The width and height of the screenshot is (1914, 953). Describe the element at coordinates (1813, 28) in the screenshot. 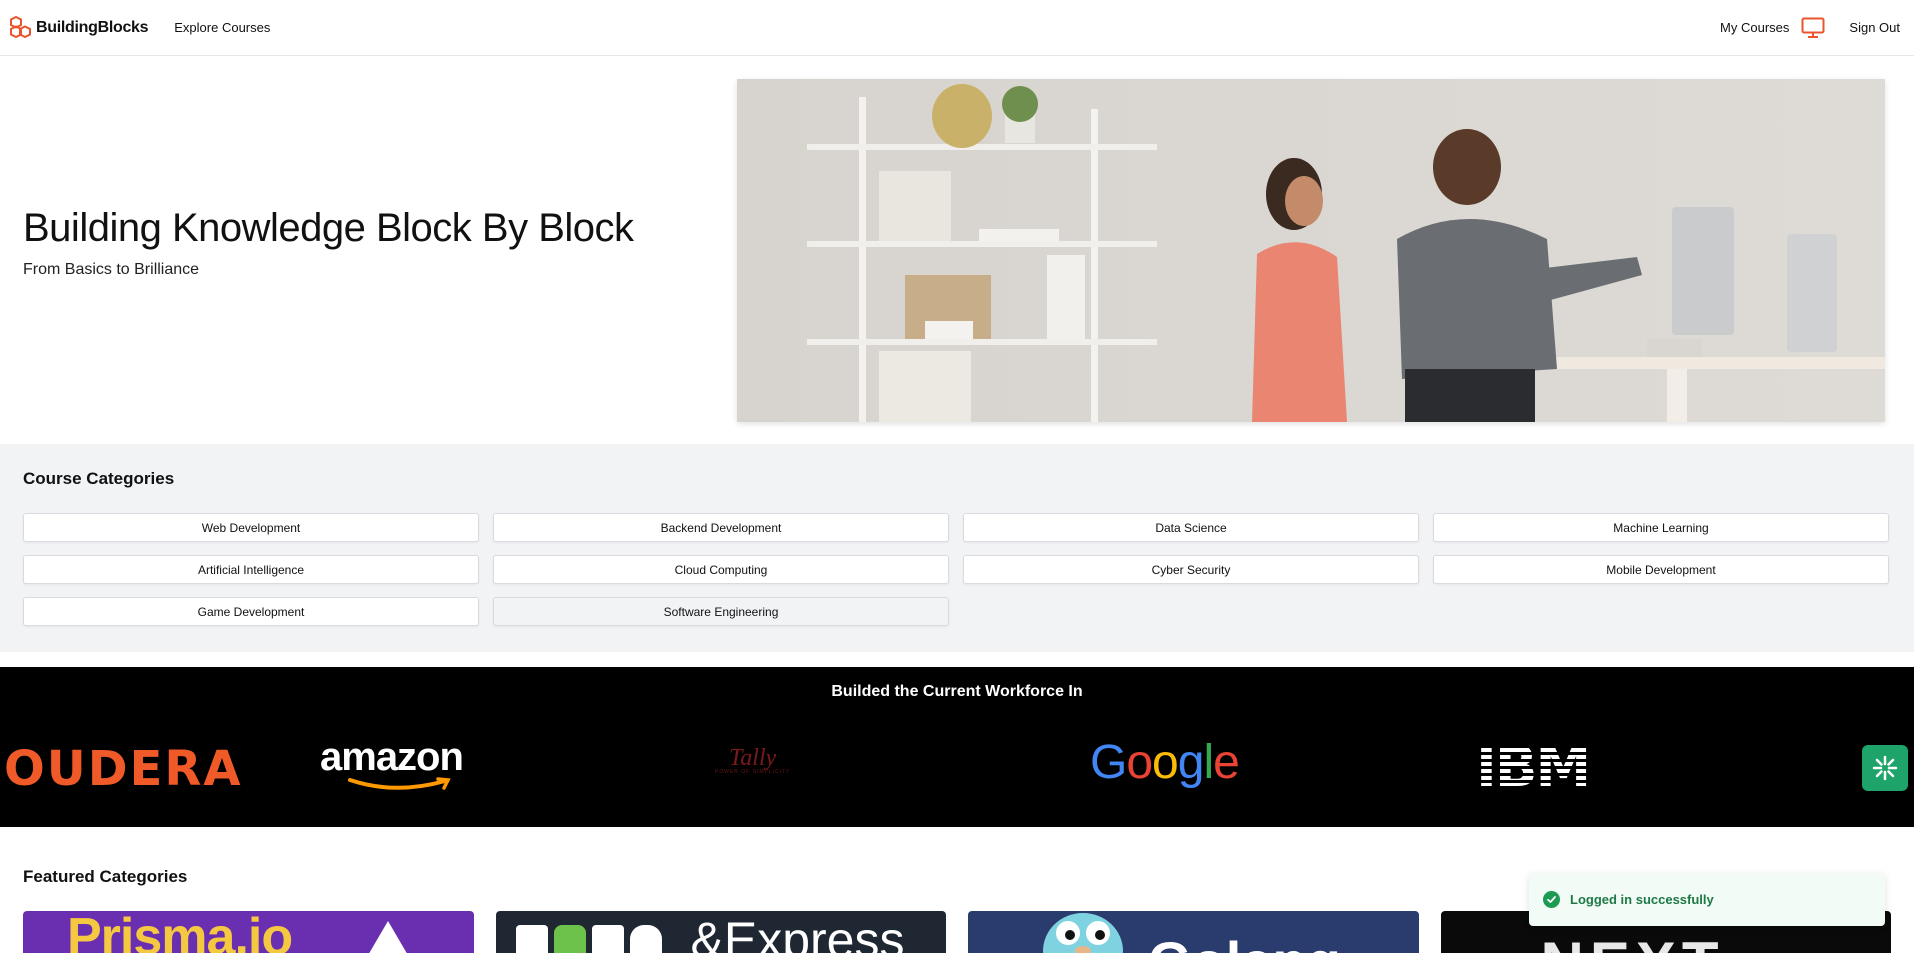

I see `monitor-icon` at that location.